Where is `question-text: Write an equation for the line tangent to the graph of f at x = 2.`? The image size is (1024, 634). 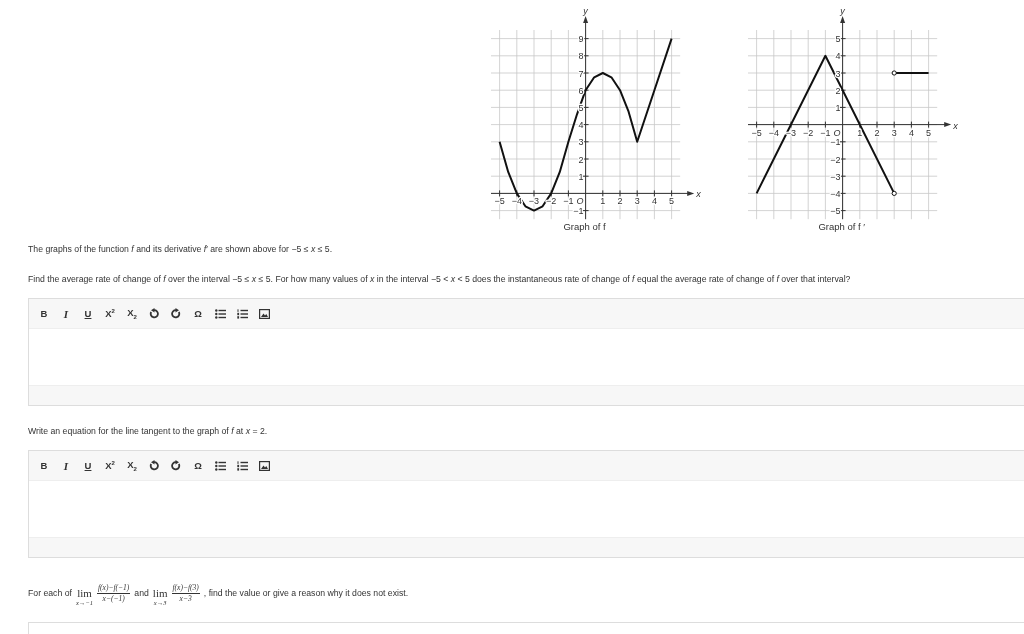 question-text: Write an equation for the line tangent to the graph of f at x = 2. is located at coordinates (148, 431).